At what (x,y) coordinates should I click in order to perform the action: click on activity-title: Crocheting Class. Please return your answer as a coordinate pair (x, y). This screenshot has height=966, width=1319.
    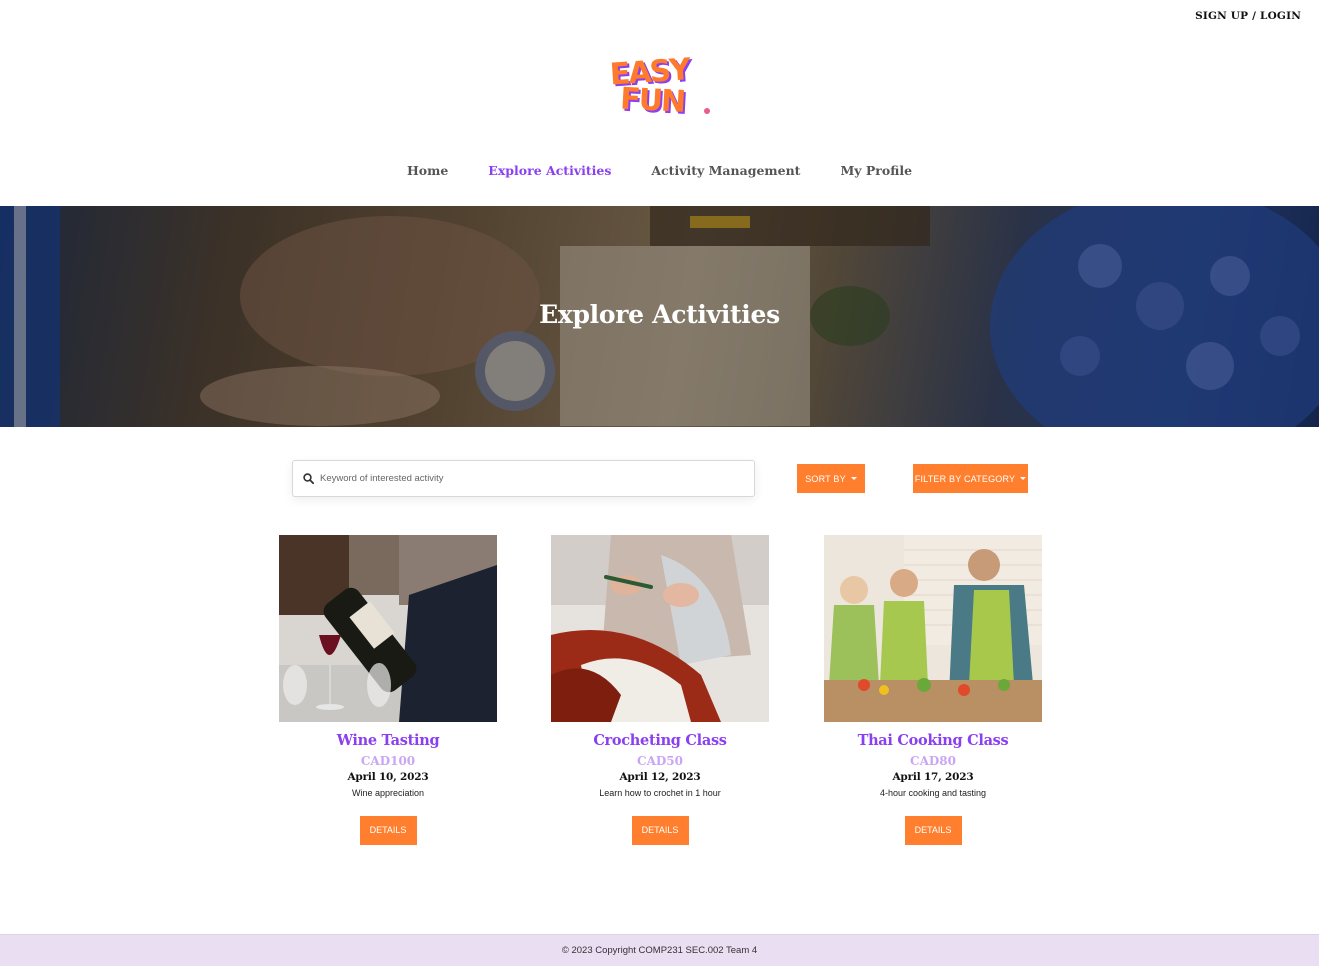
    Looking at the image, I should click on (660, 740).